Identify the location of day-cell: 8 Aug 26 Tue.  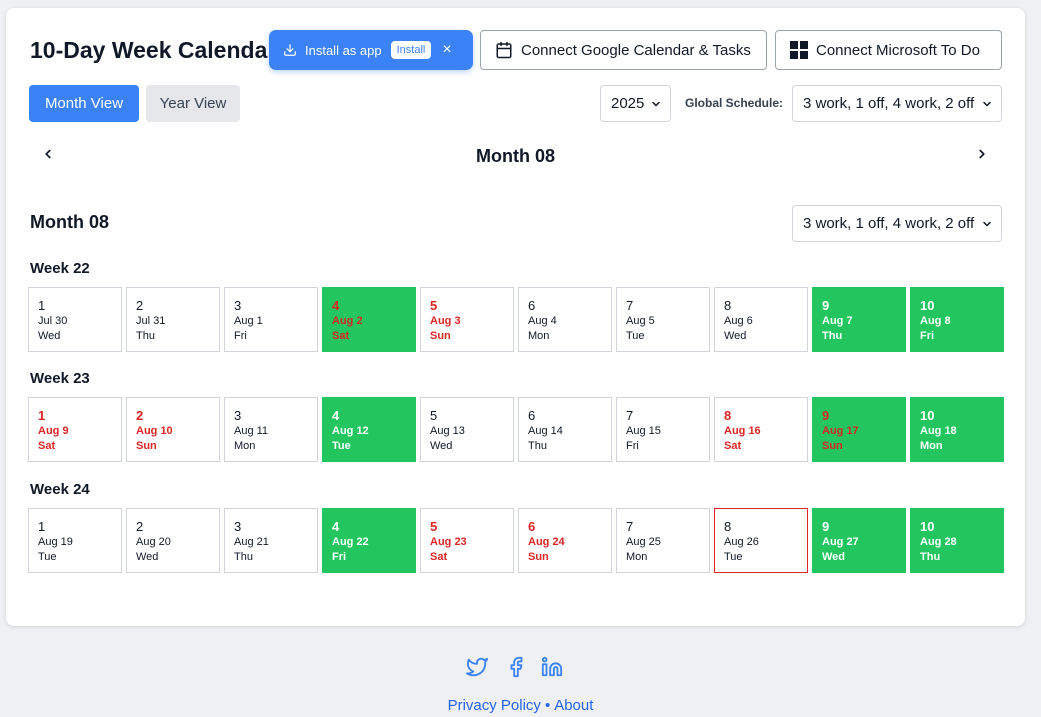
(761, 540).